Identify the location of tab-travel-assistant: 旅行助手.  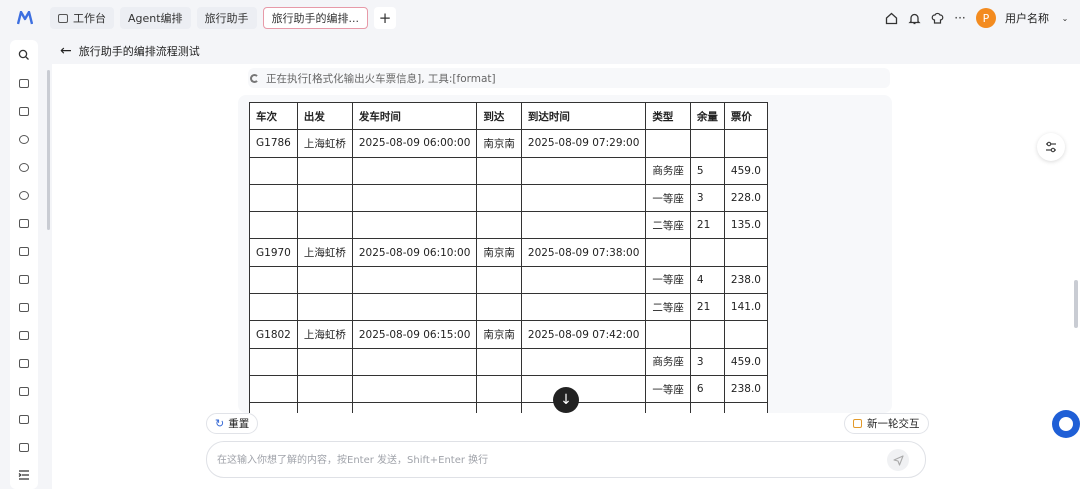
(226, 18).